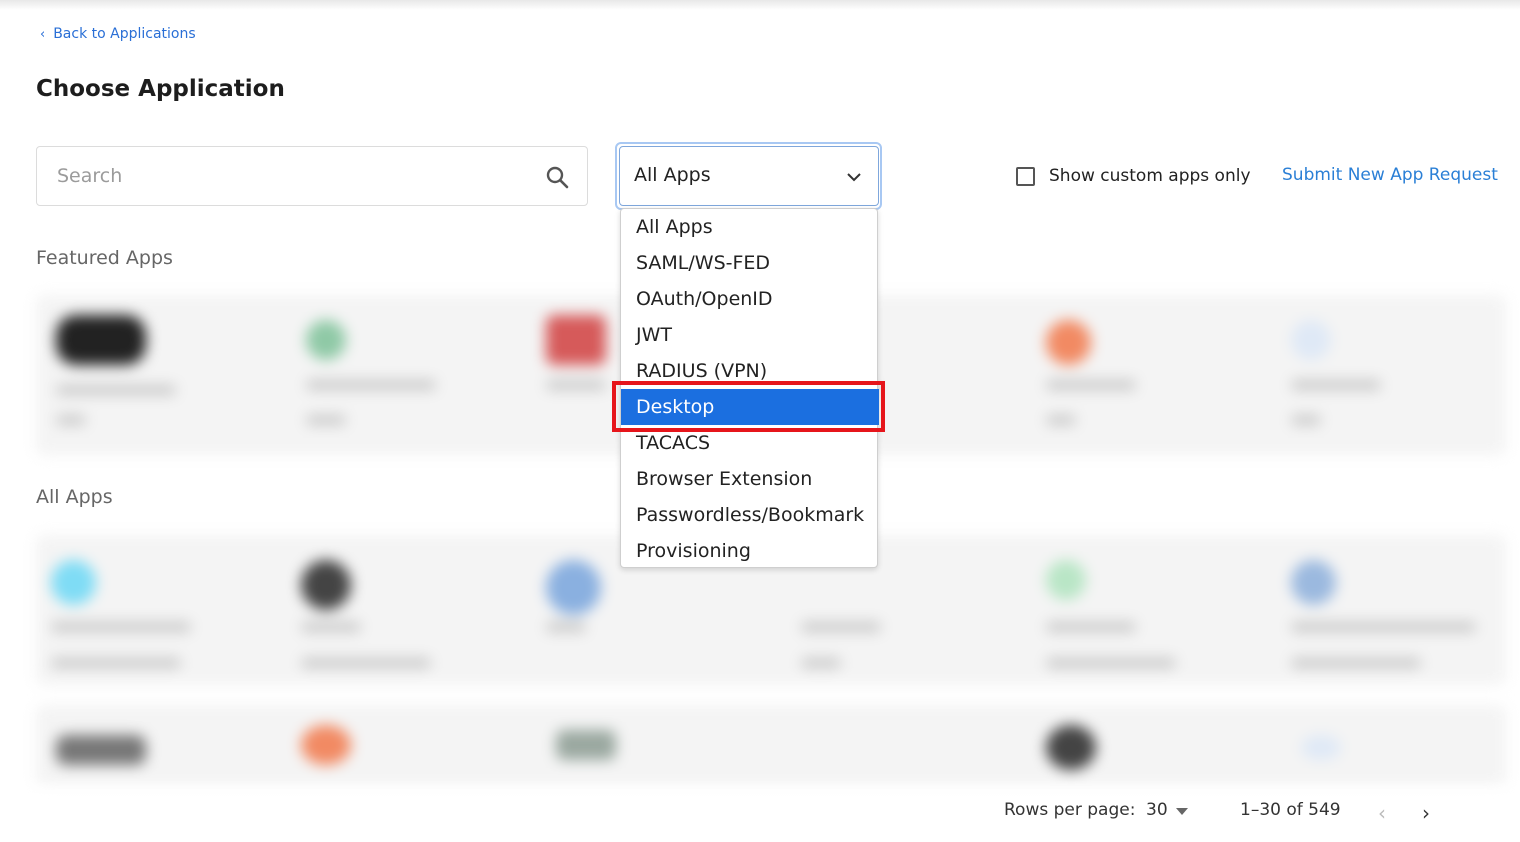  I want to click on submit-new-app-request-link: Submit New App Request, so click(1390, 175).